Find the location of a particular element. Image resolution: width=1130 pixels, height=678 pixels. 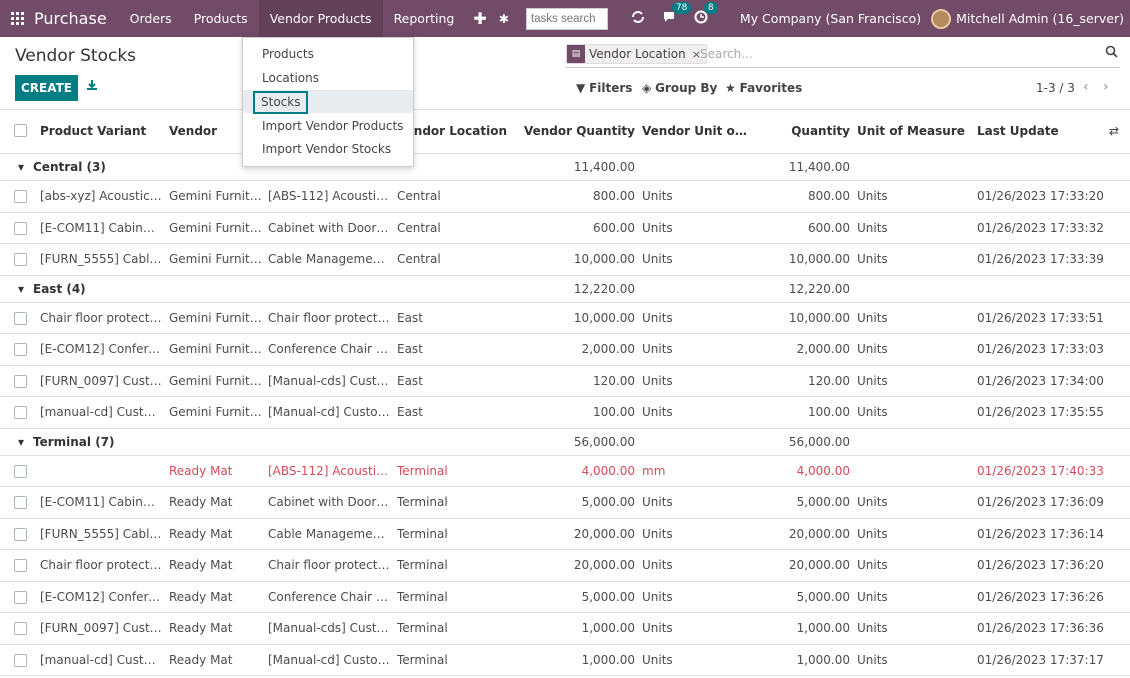

optional-columns-icon: ⇄ is located at coordinates (1114, 131).